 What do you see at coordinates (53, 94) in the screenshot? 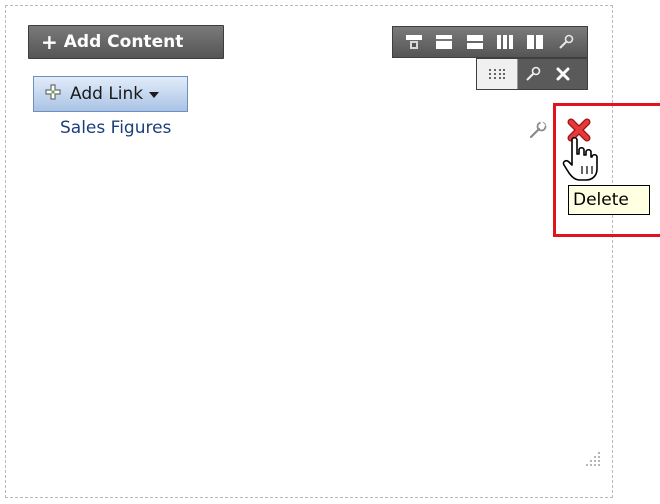
I see `add-link-plus-icon` at bounding box center [53, 94].